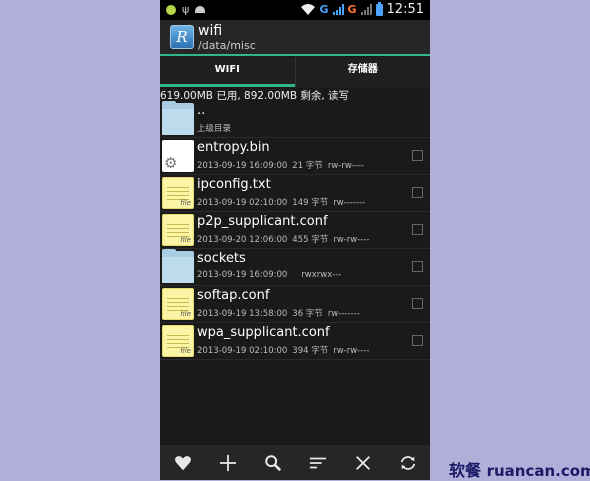 This screenshot has height=481, width=590. I want to click on file-size: 149 字节, so click(310, 203).